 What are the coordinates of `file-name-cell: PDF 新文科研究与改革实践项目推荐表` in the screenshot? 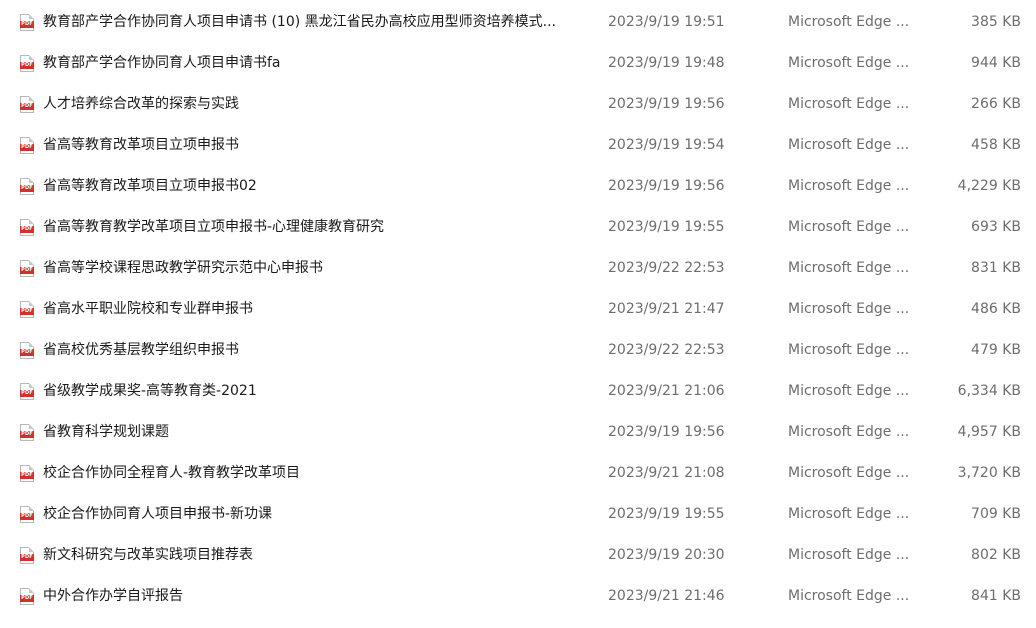 It's located at (306, 555).